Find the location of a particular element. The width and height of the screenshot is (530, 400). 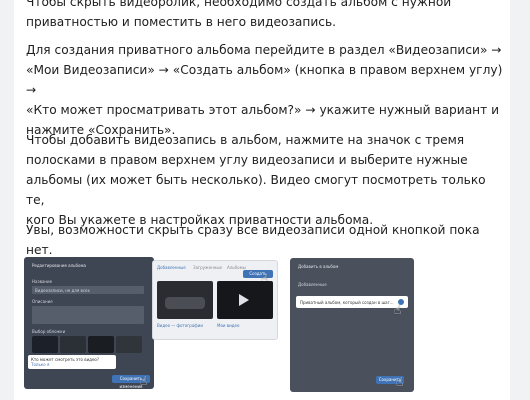

field-label: Название is located at coordinates (42, 281).